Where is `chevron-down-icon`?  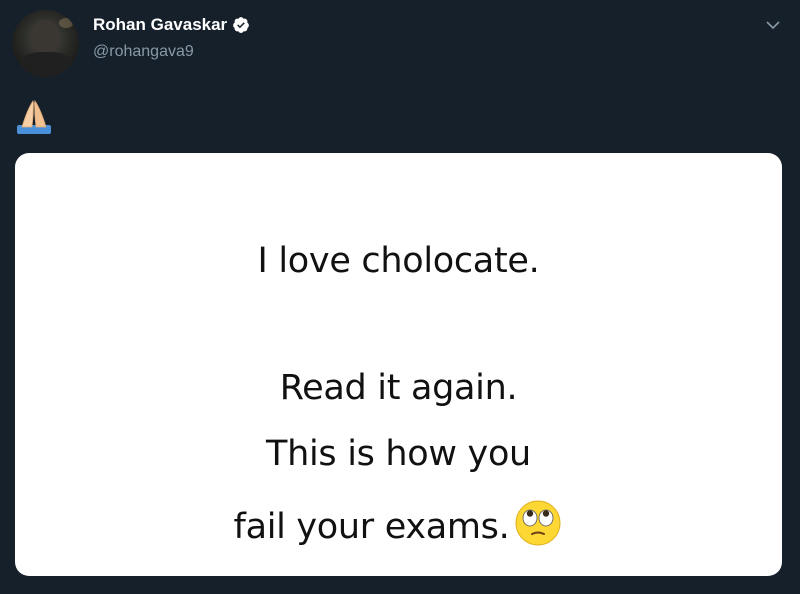 chevron-down-icon is located at coordinates (773, 25).